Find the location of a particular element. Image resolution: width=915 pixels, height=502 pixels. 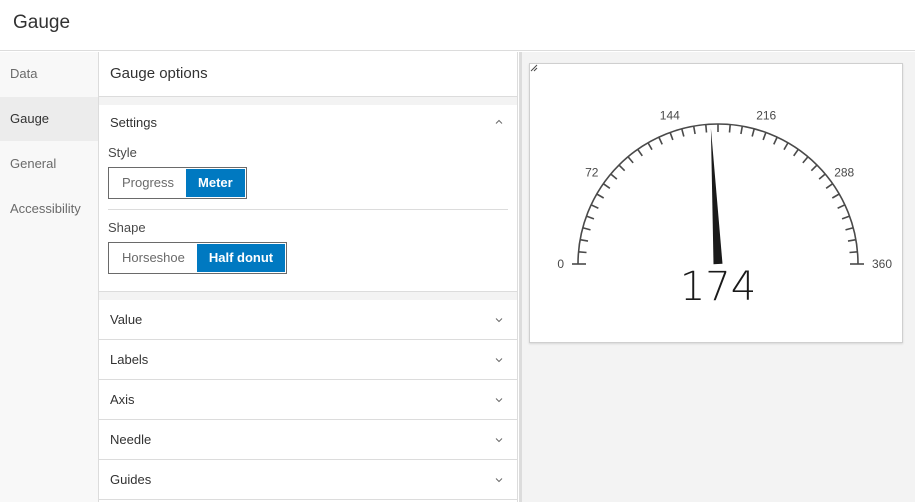

tick-label-0: 0 is located at coordinates (560, 264).